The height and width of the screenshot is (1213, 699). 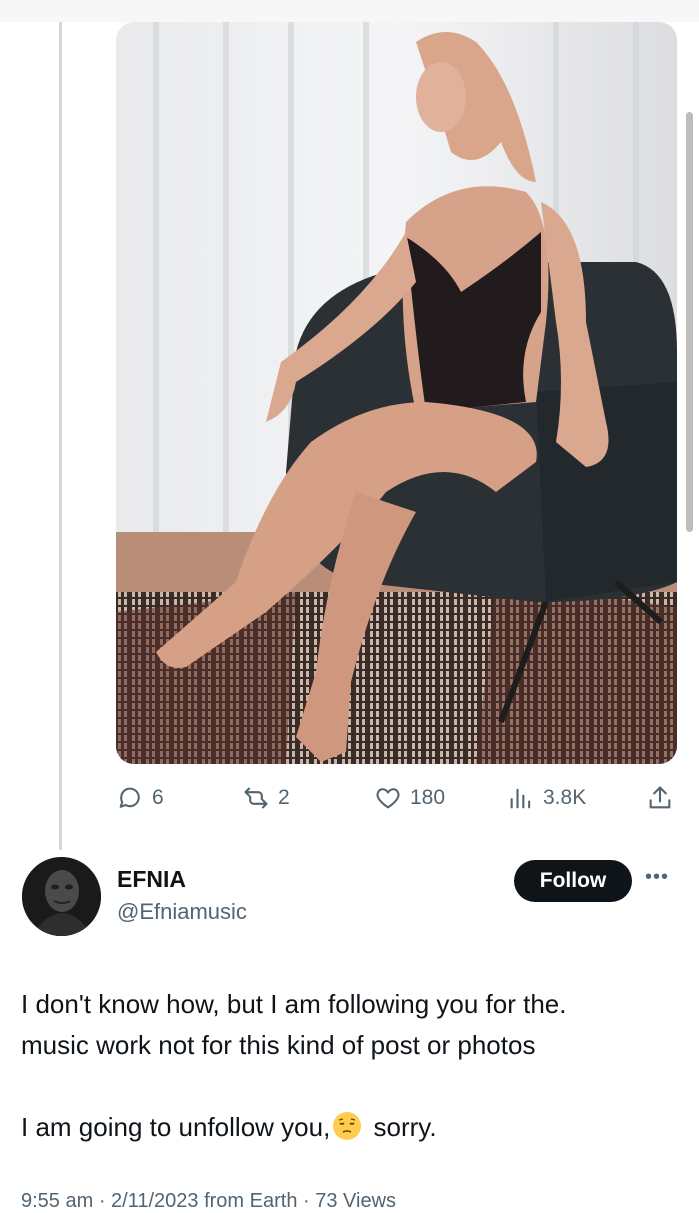 I want to click on avatar-image, so click(x=61, y=896).